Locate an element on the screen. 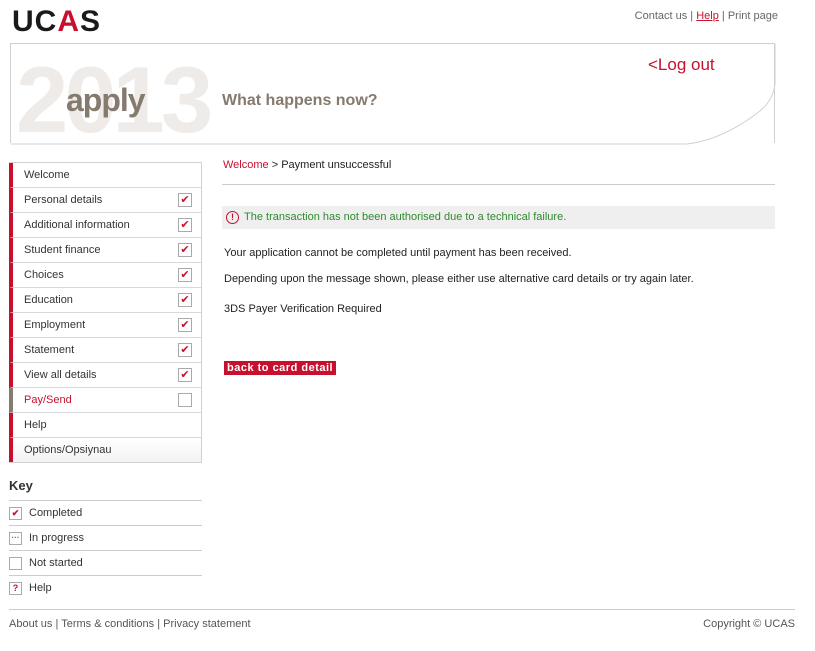 The height and width of the screenshot is (651, 815). key-item-completed: ✔ Completed is located at coordinates (105, 513).